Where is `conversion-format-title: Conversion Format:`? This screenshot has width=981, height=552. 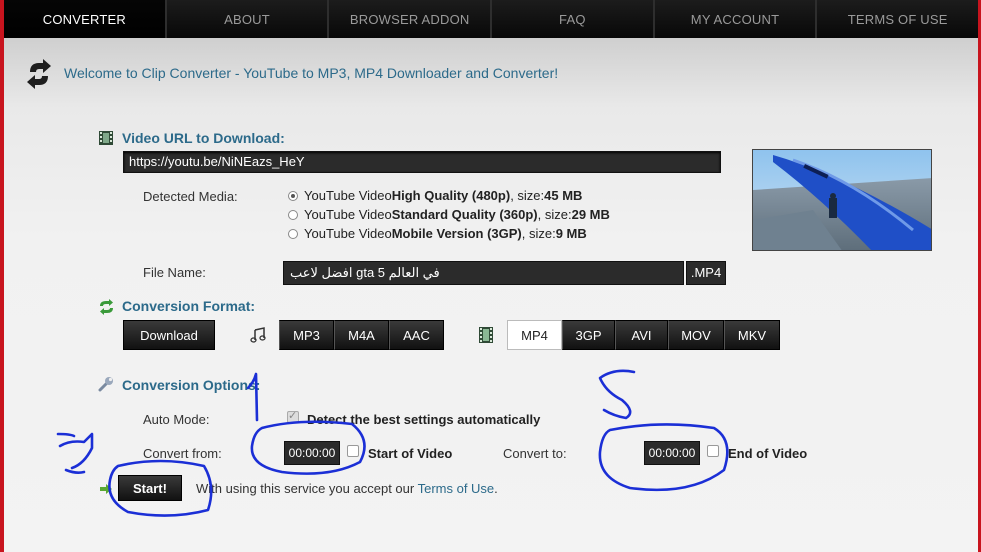
conversion-format-title: Conversion Format: is located at coordinates (189, 306).